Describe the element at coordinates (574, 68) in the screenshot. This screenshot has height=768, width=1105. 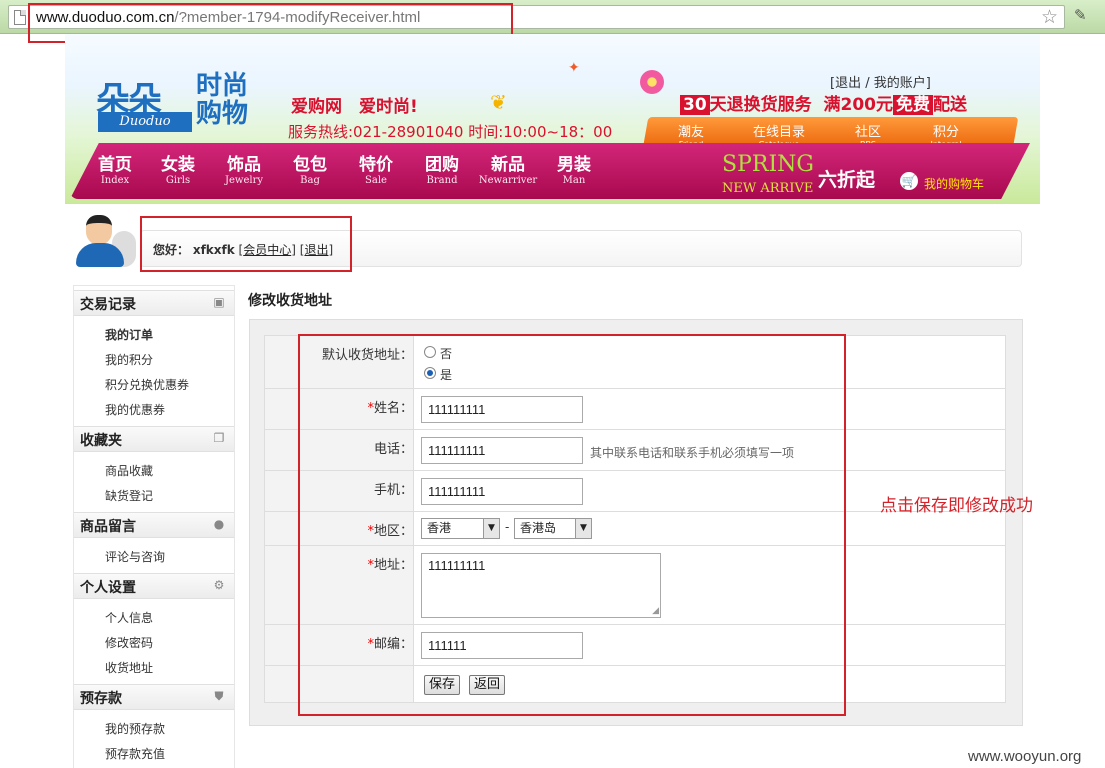
I see `butterfly-icon: ✦` at that location.